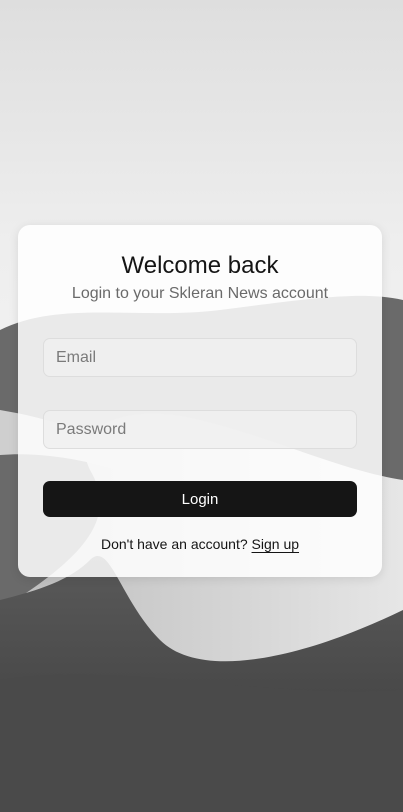 This screenshot has width=403, height=812. Describe the element at coordinates (200, 429) in the screenshot. I see `password-field` at that location.